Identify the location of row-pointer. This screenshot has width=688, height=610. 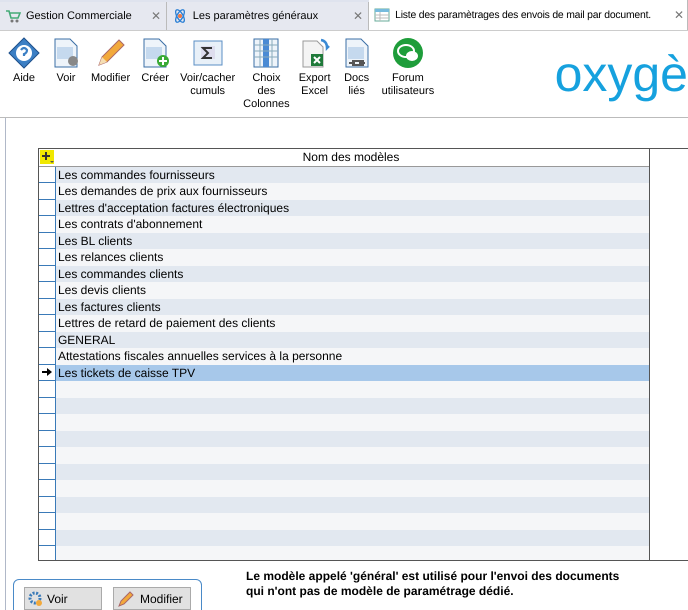
(47, 372).